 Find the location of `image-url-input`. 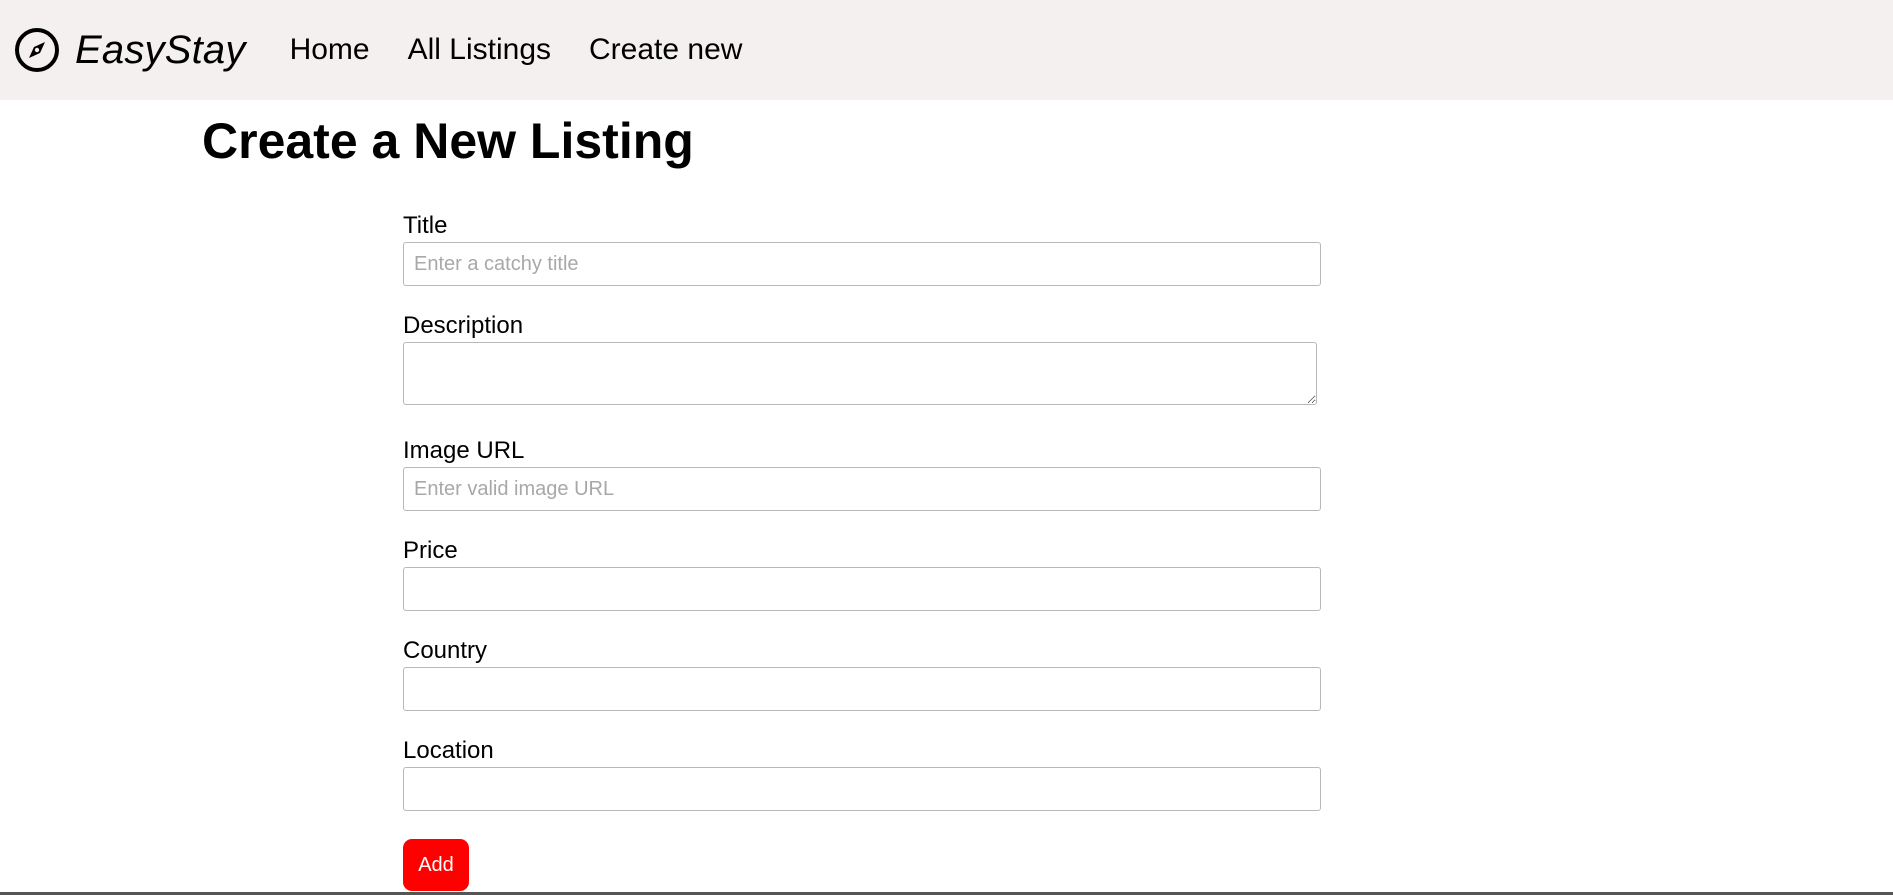

image-url-input is located at coordinates (862, 489).